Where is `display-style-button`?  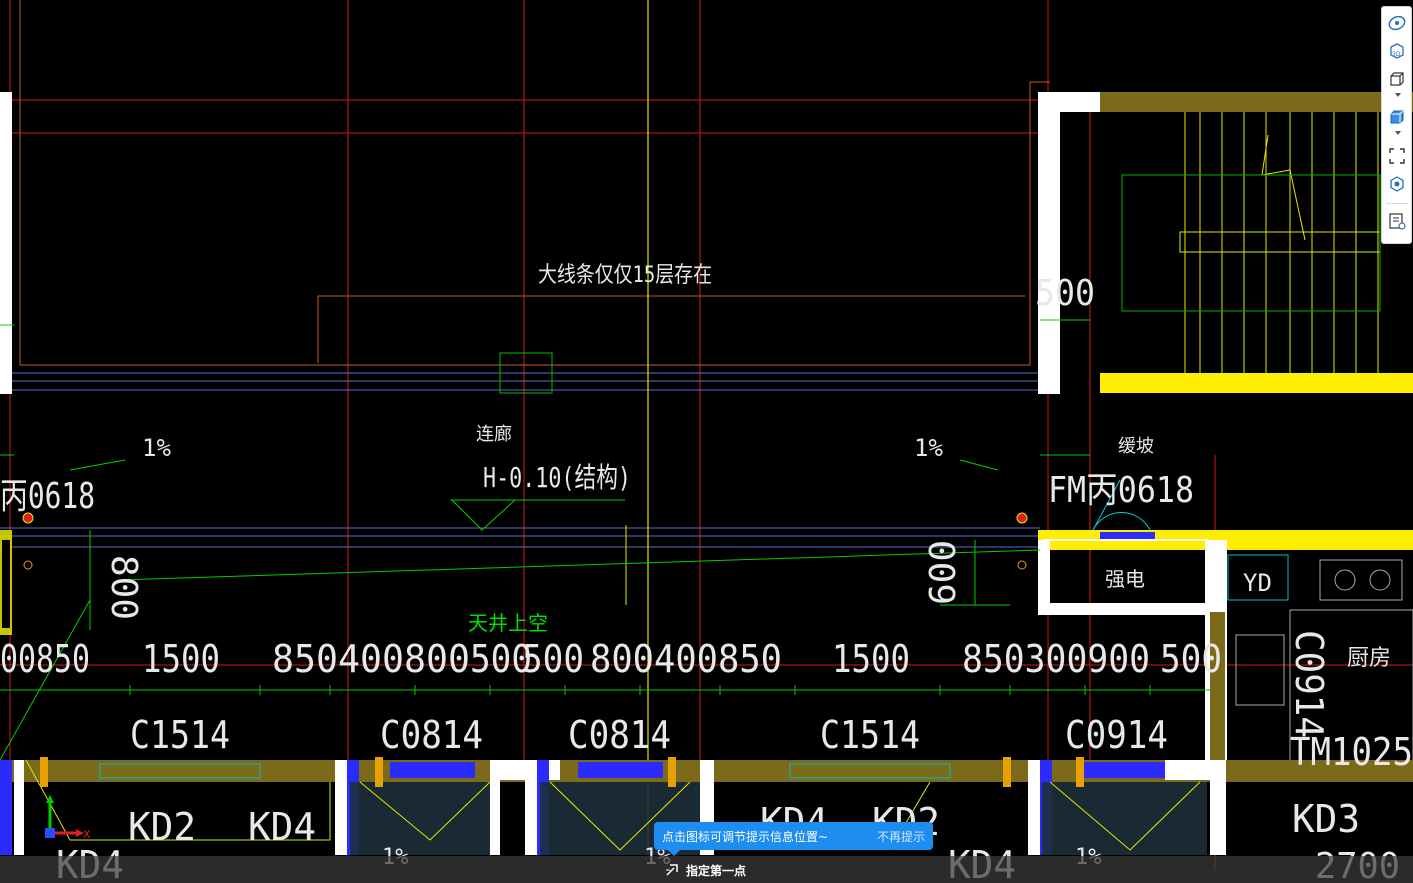 display-style-button is located at coordinates (1397, 117).